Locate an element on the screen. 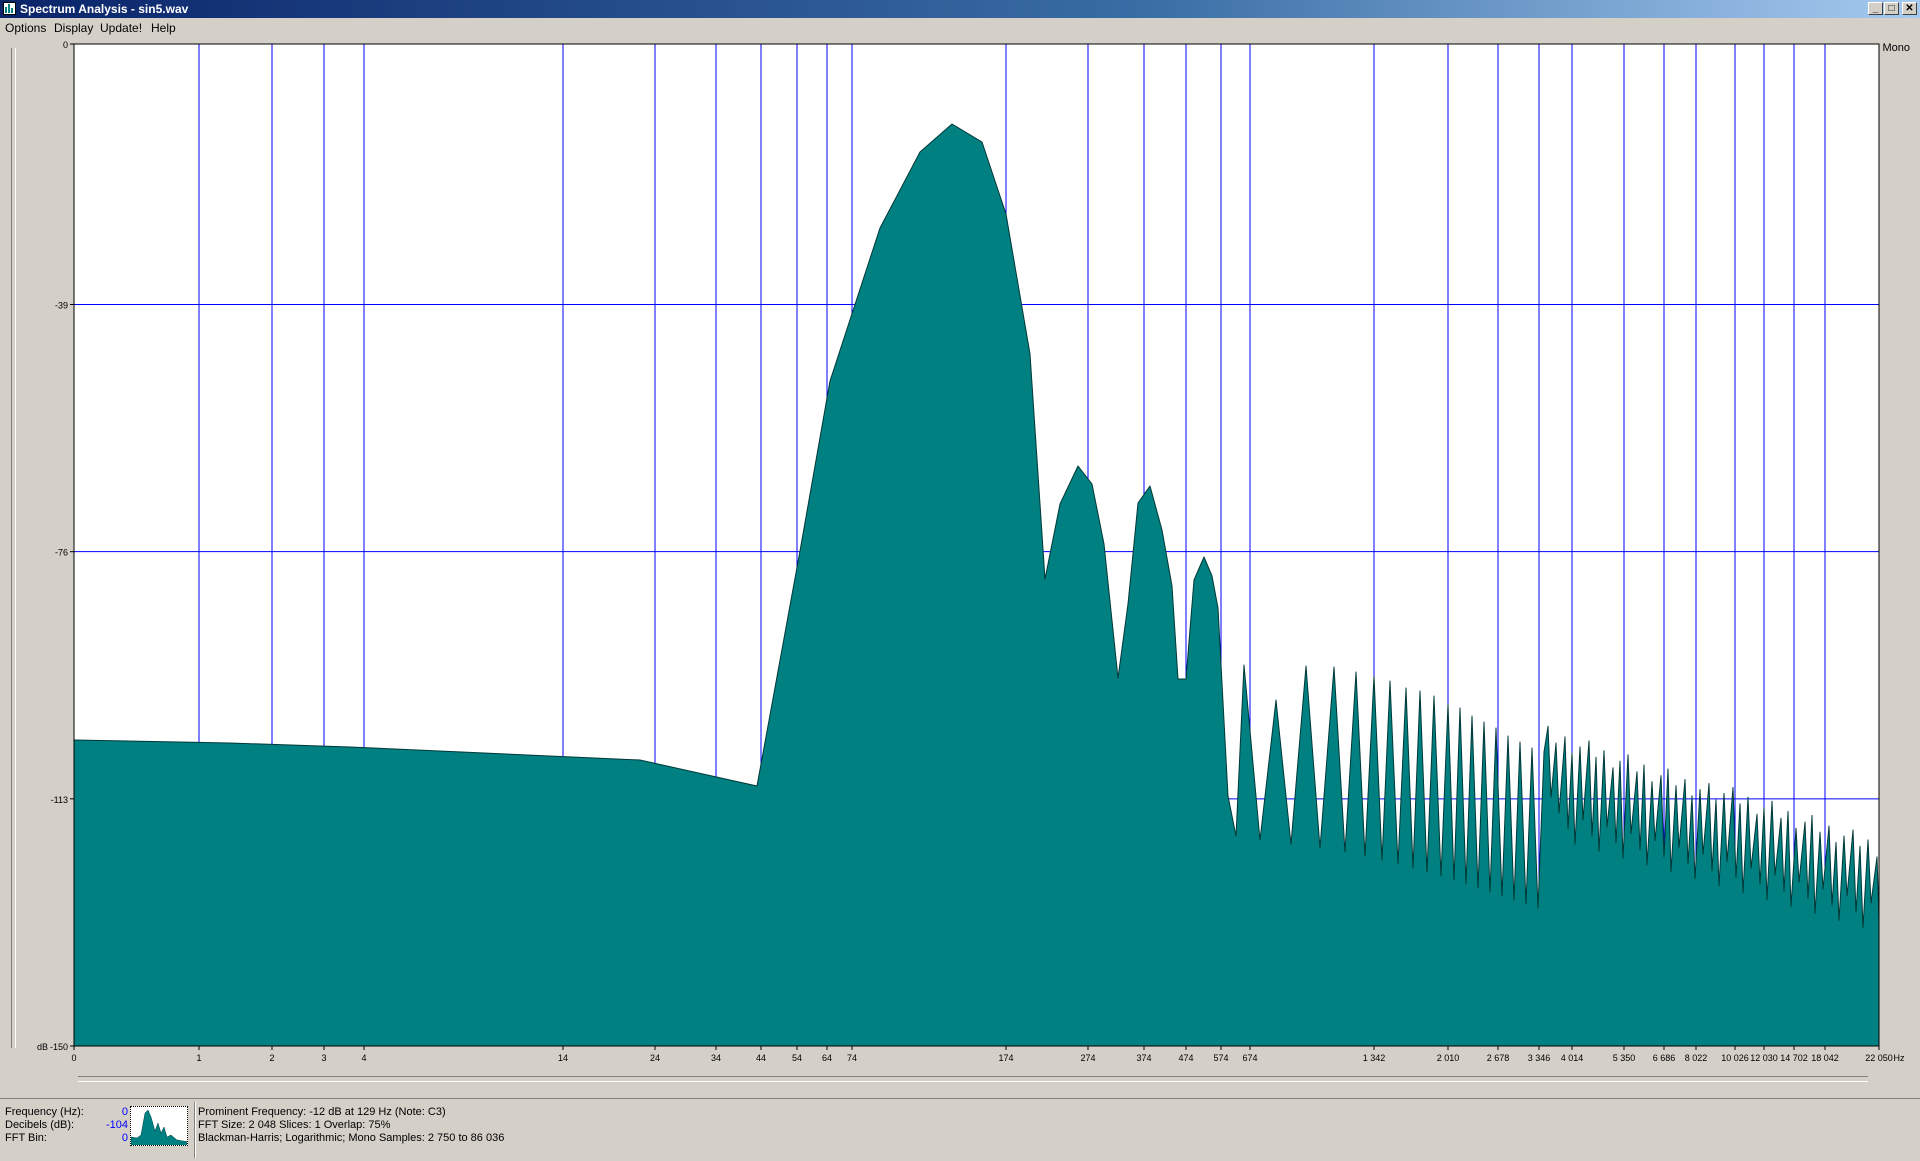  fft-size-text: FFT Size: 2 048 Slices: 1 Overlap: 75% is located at coordinates (294, 1125).